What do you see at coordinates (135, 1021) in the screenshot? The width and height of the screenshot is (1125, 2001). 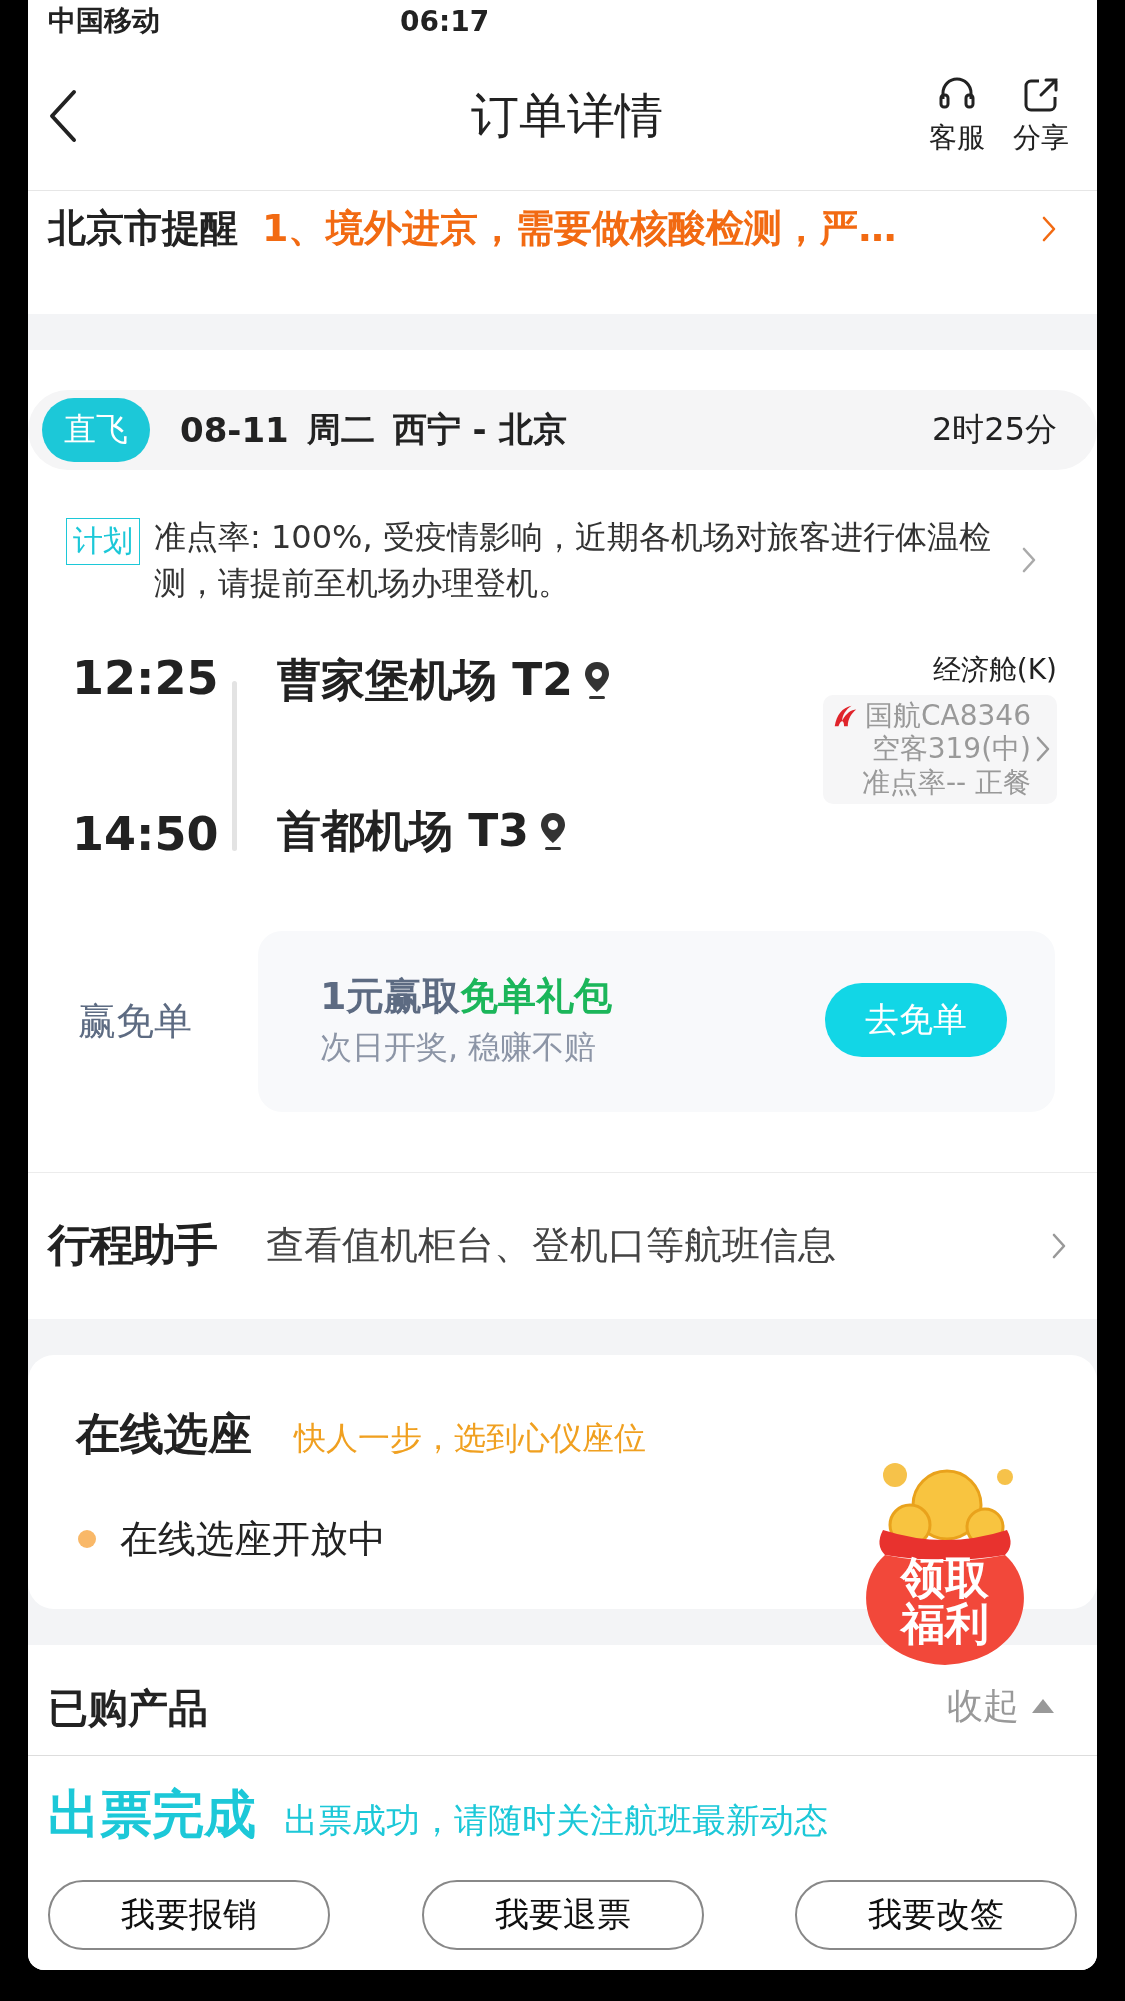 I see `promo-label: 赢免单` at bounding box center [135, 1021].